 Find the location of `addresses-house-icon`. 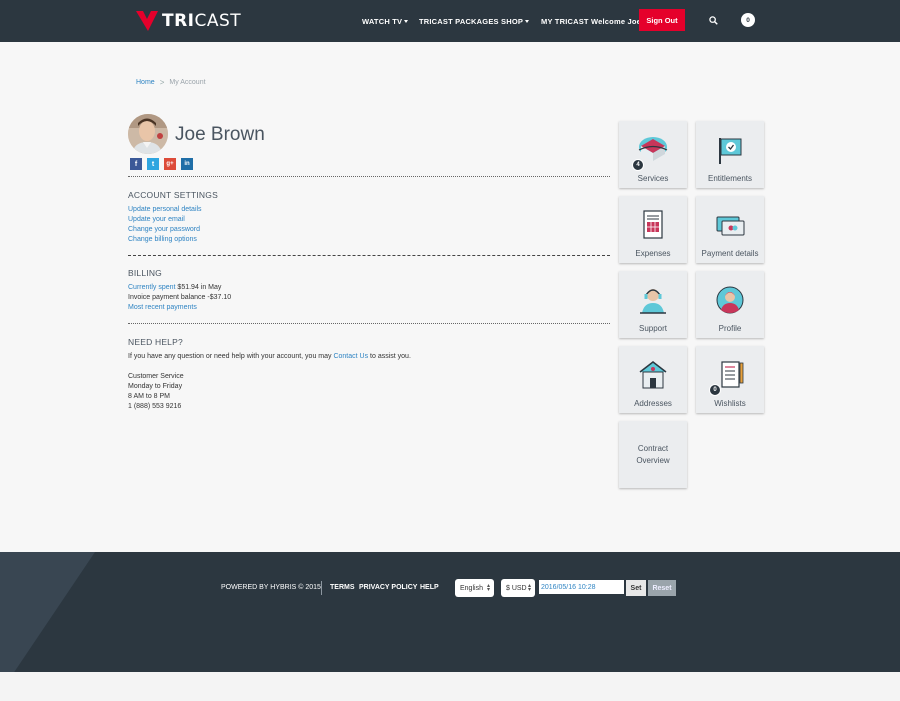

addresses-house-icon is located at coordinates (653, 375).